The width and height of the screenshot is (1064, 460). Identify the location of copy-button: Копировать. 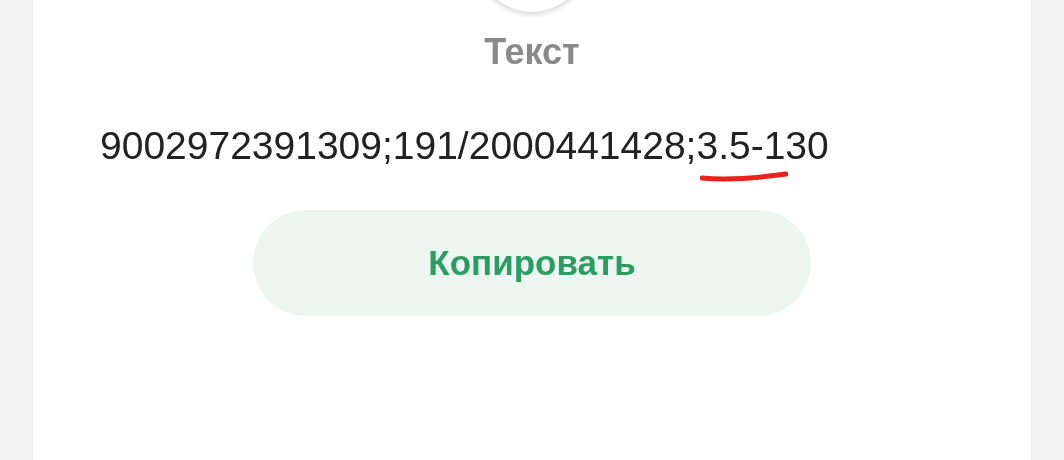
(532, 263).